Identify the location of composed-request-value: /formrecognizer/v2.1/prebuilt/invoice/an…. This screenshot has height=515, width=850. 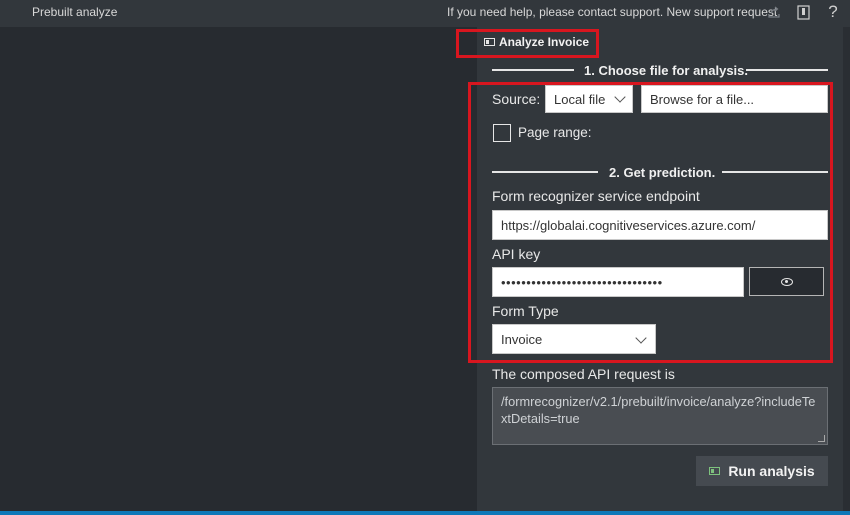
(658, 410).